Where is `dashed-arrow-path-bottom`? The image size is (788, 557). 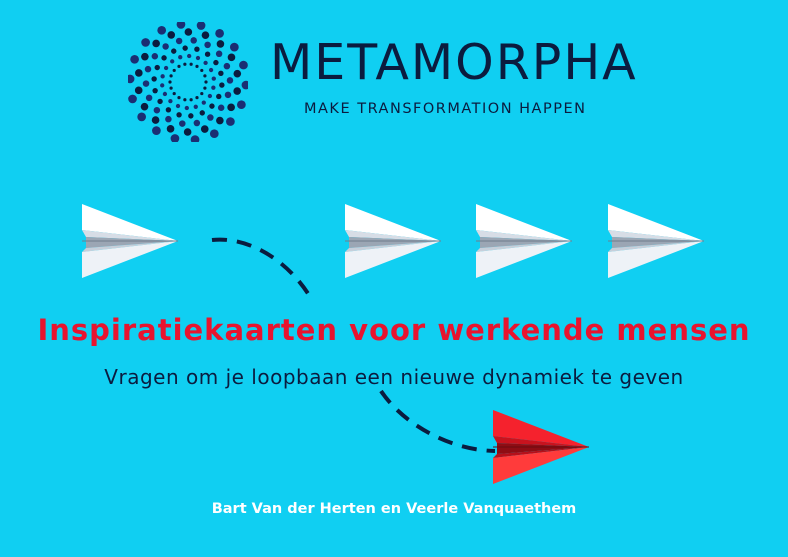
dashed-arrow-path-bottom is located at coordinates (437, 421).